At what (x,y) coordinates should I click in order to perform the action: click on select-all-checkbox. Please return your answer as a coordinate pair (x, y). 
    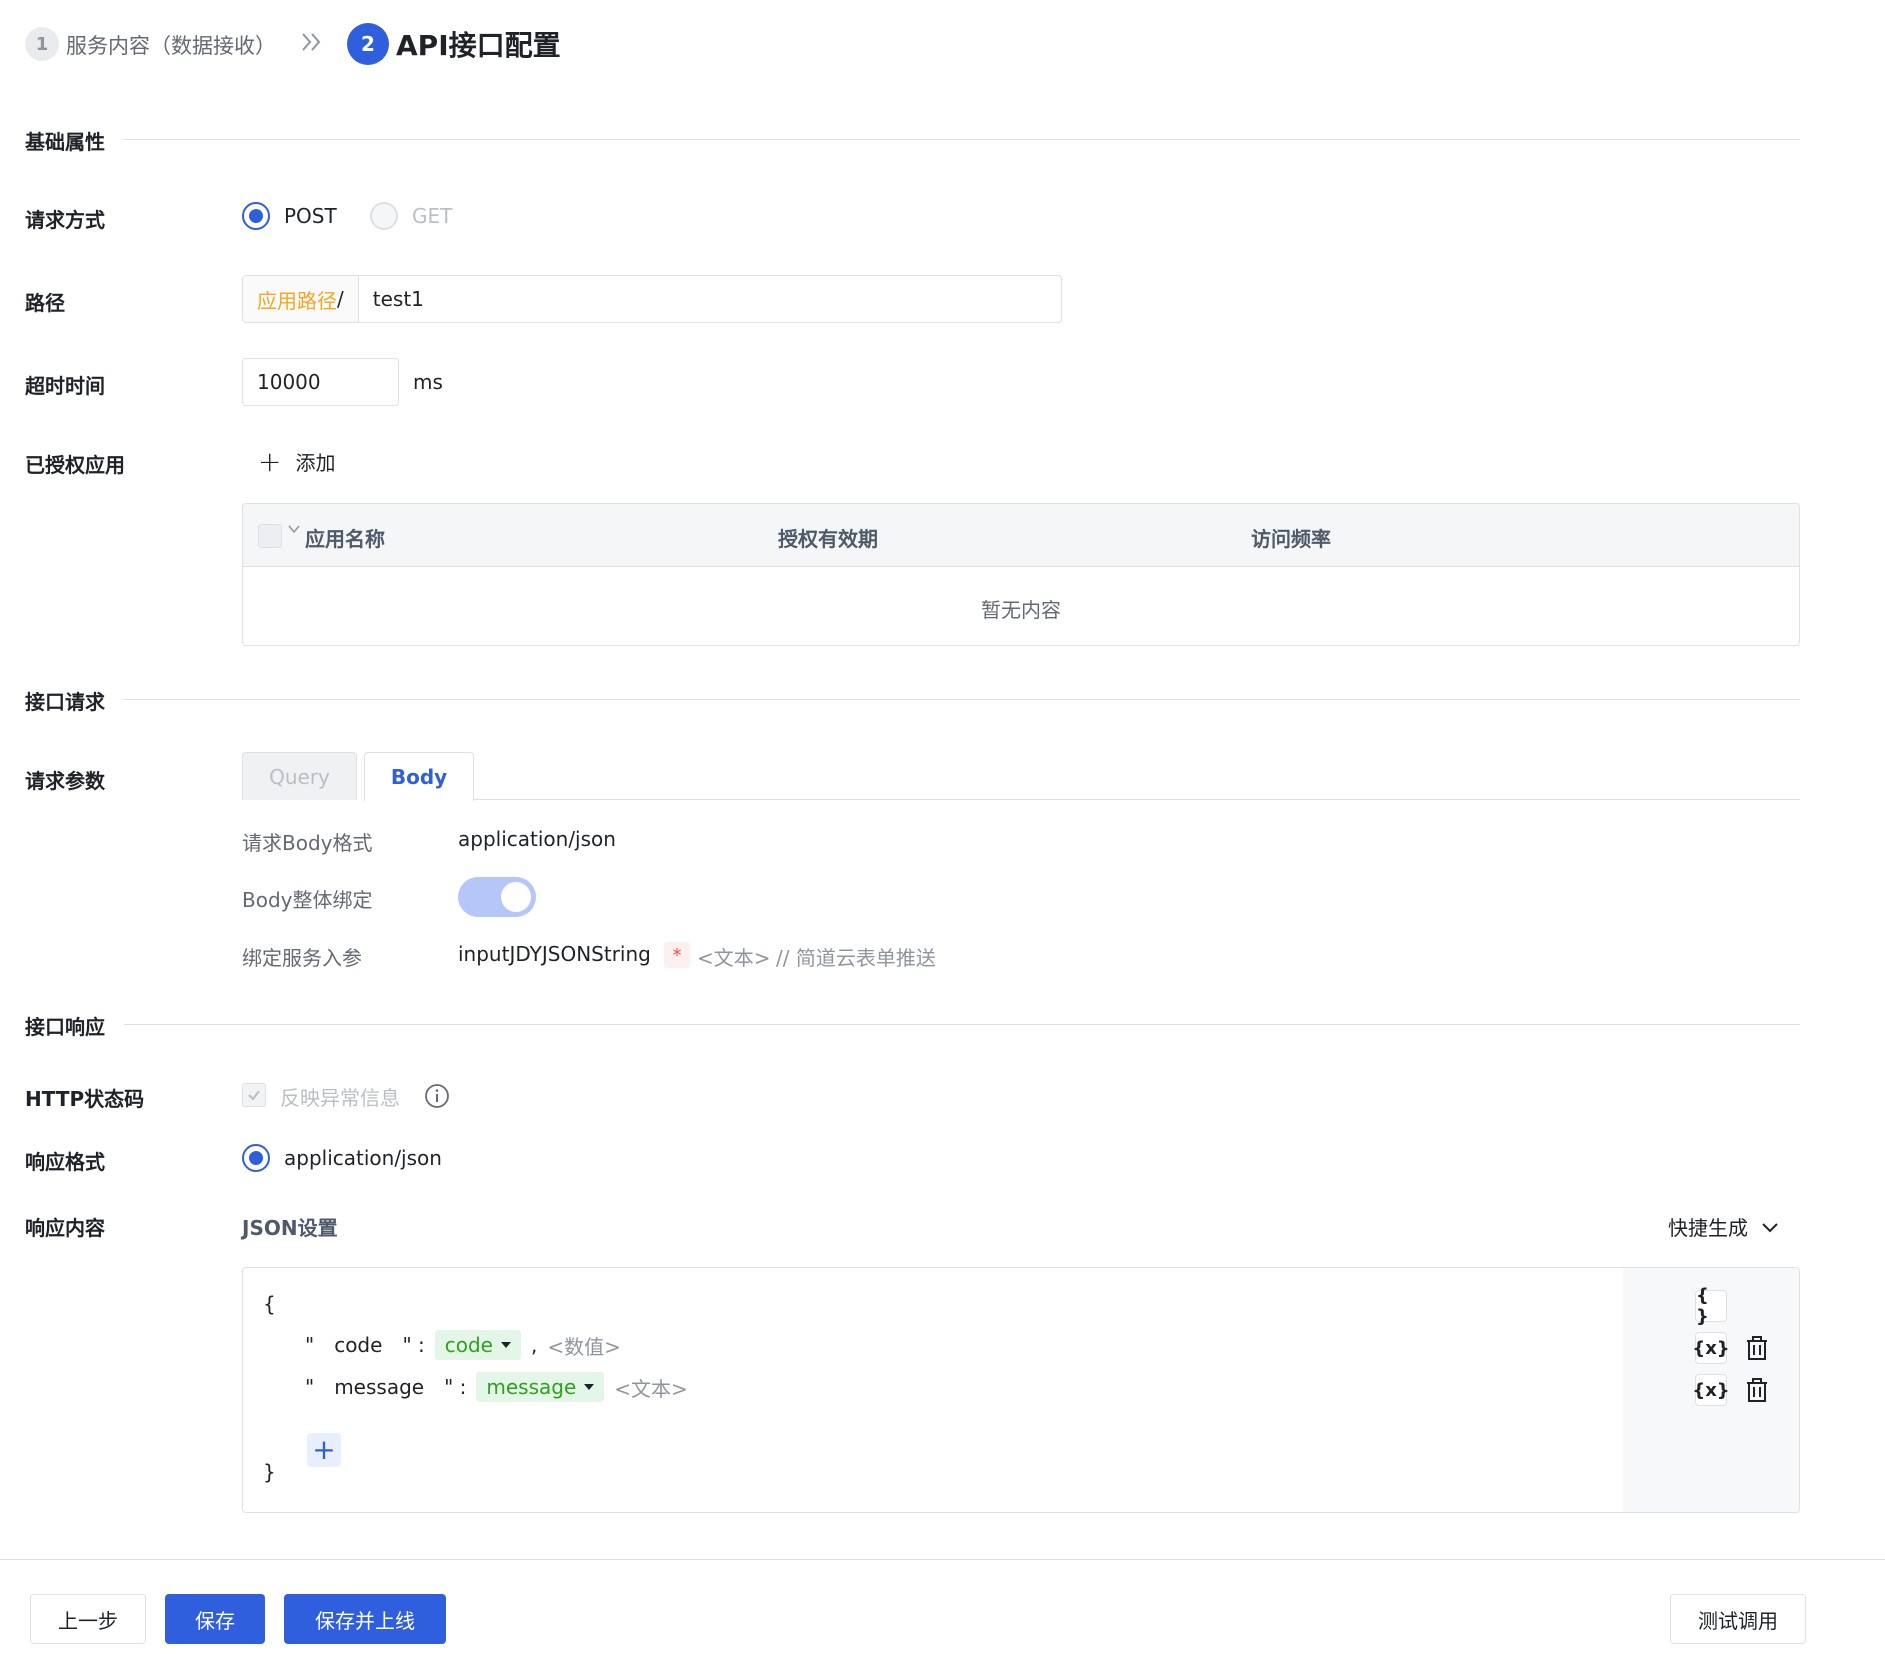
    Looking at the image, I should click on (270, 536).